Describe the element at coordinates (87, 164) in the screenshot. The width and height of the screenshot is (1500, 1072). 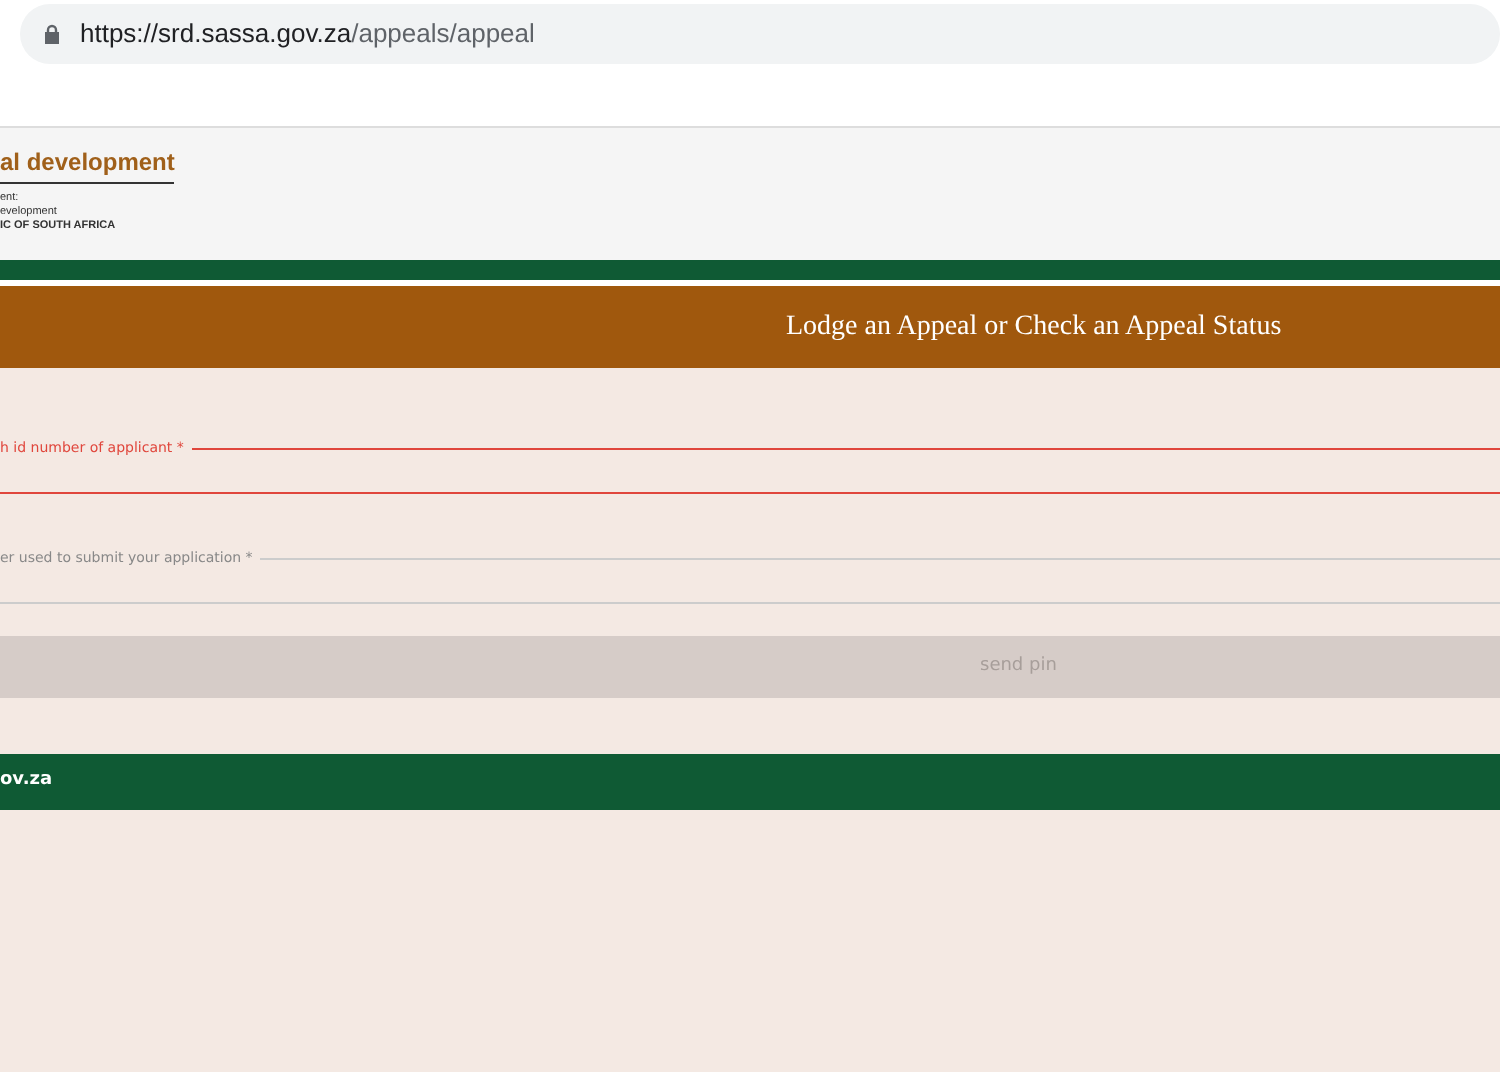
I see `logo-title: al development` at that location.